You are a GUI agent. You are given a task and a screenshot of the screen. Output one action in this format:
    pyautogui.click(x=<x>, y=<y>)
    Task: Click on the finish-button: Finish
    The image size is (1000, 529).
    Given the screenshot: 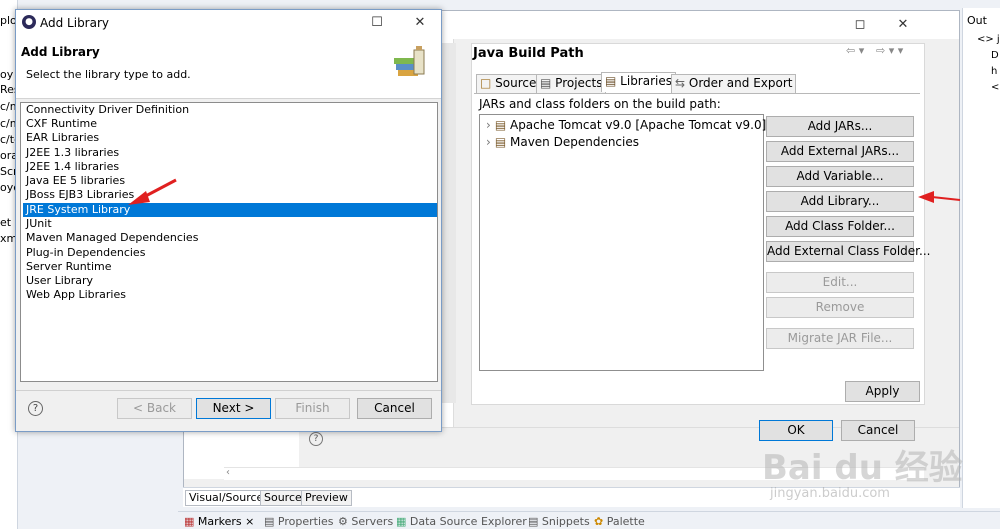 What is the action you would take?
    pyautogui.click(x=312, y=408)
    